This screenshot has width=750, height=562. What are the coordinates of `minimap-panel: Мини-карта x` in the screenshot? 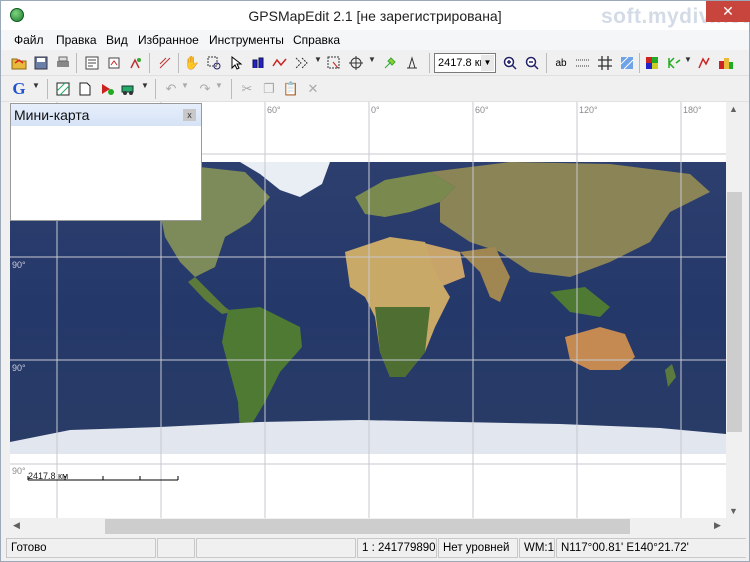 It's located at (106, 162).